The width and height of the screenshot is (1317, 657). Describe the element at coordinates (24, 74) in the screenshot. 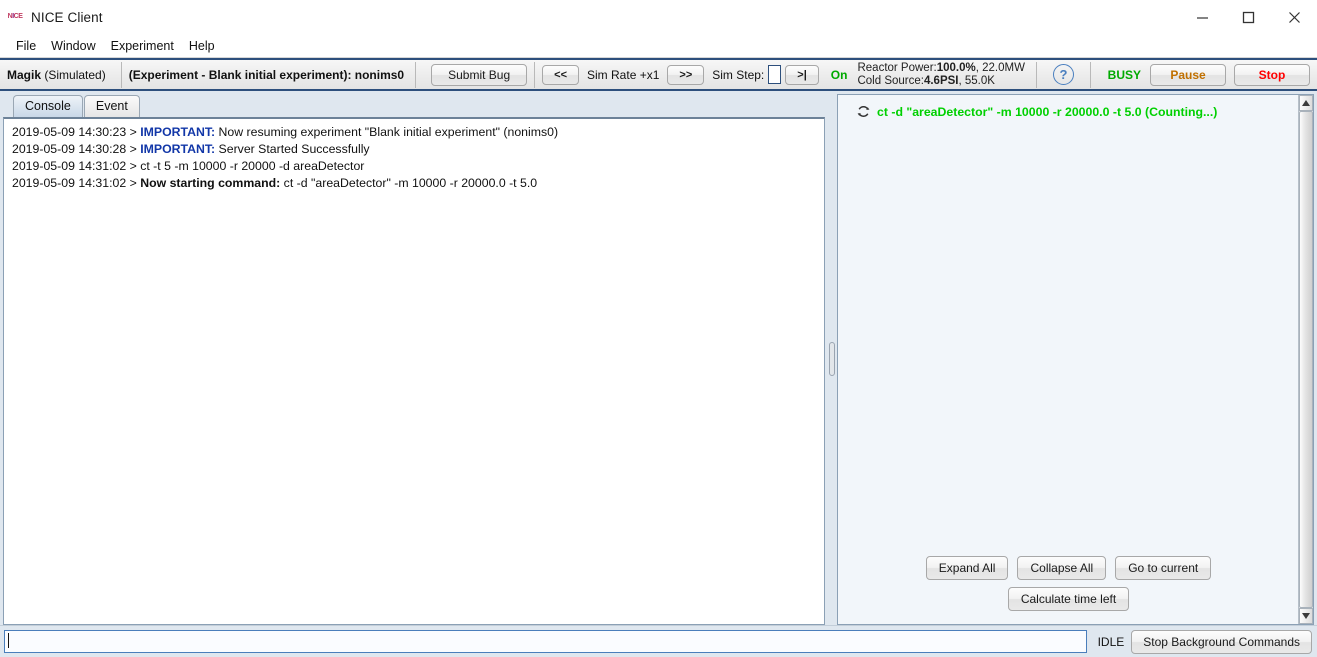

I see `instrument-name: Magik` at that location.